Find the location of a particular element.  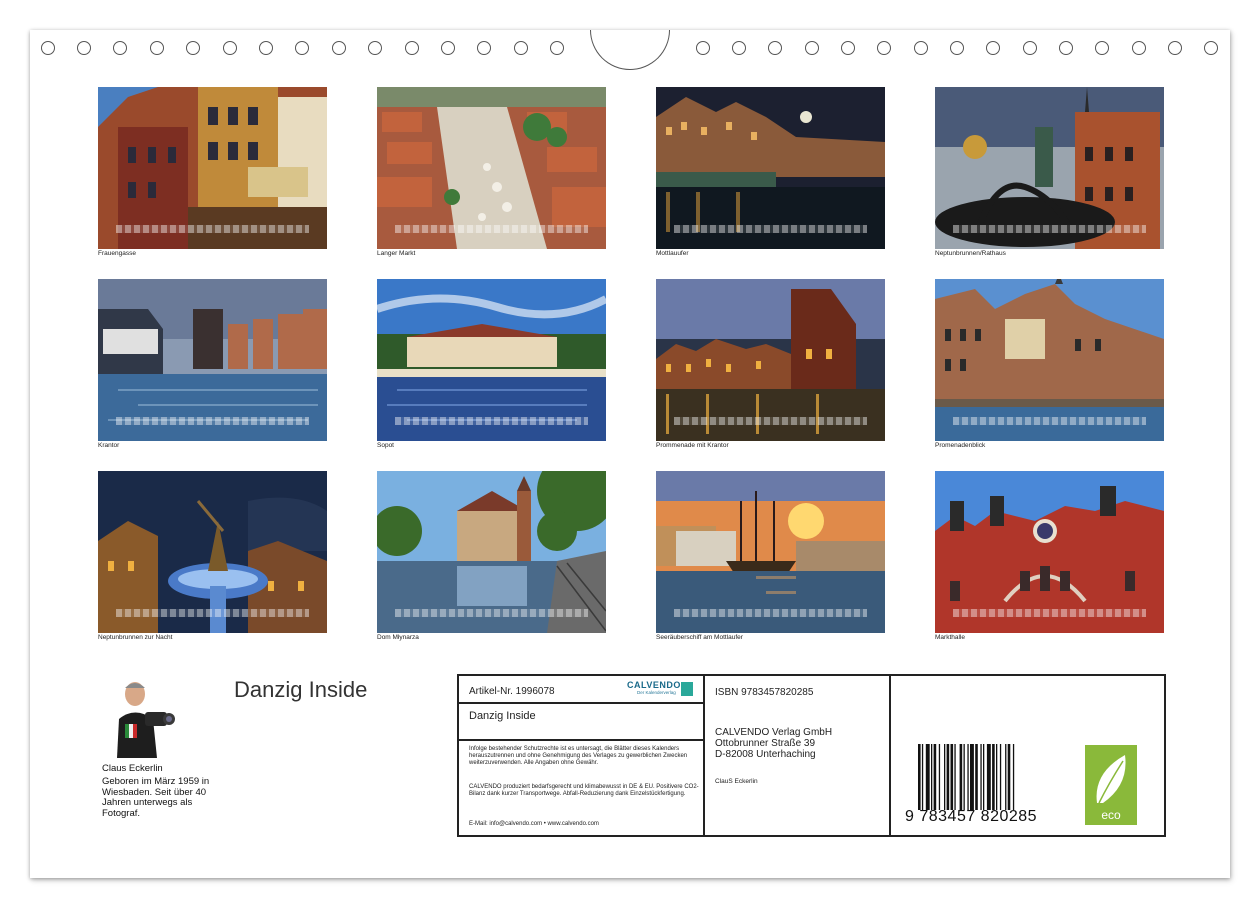

photo-sopot is located at coordinates (491, 360).